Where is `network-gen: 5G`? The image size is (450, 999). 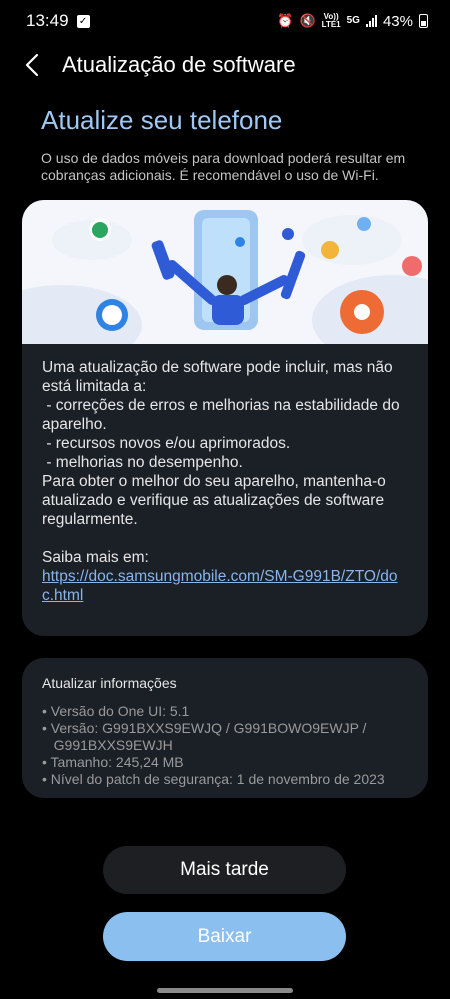
network-gen: 5G is located at coordinates (353, 20).